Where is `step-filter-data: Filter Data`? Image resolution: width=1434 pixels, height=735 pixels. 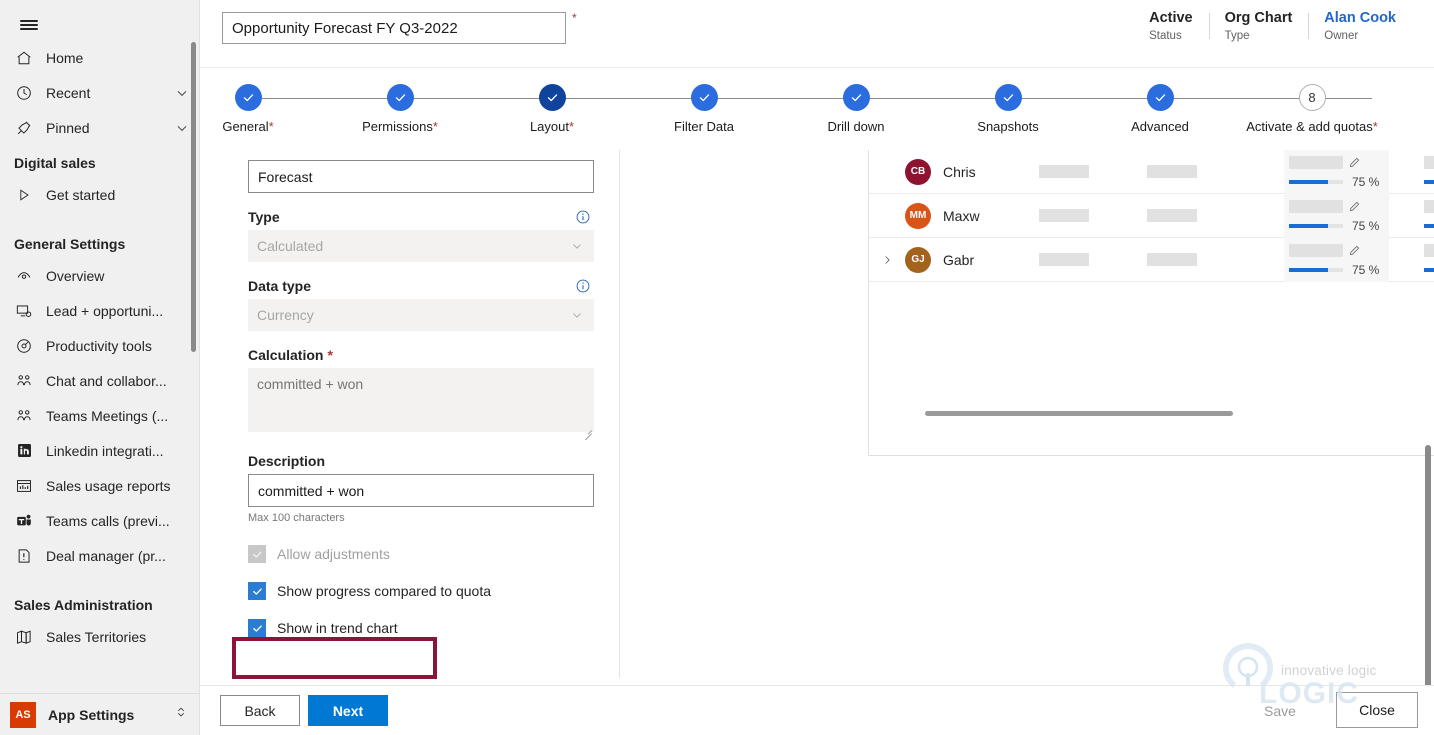
step-filter-data: Filter Data is located at coordinates (704, 109).